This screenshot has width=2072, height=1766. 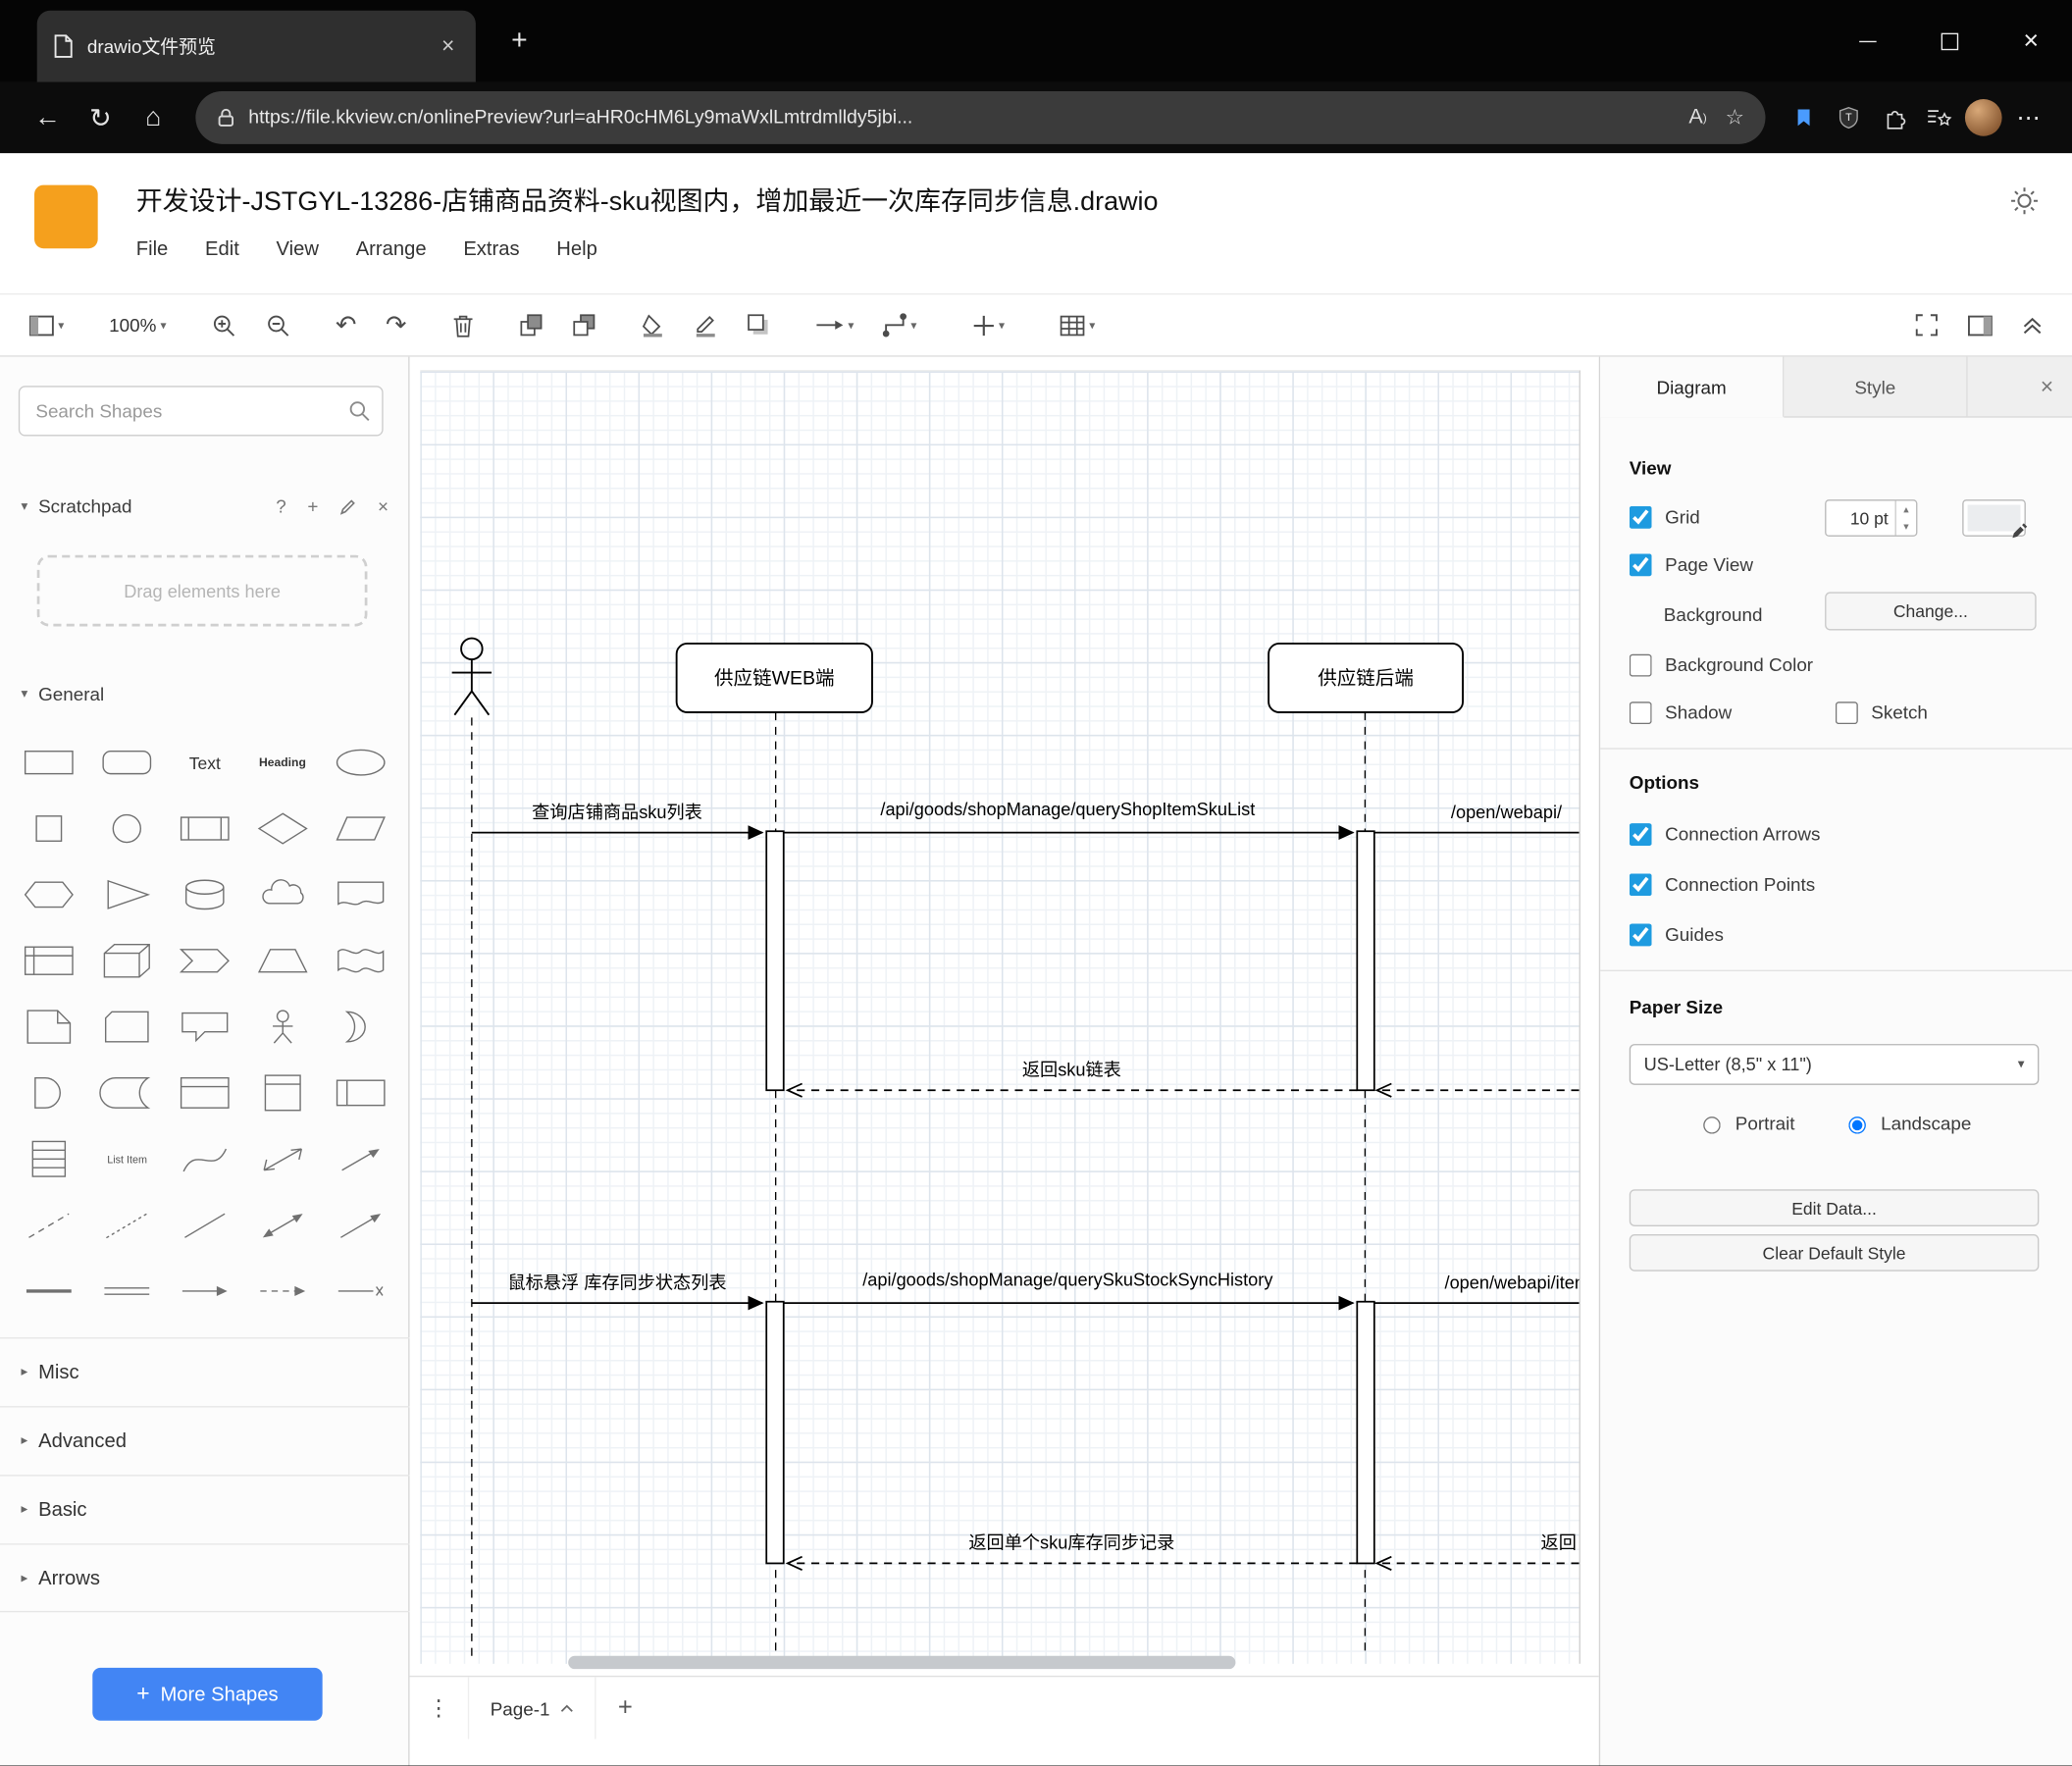 I want to click on fullscreen-button, so click(x=1926, y=325).